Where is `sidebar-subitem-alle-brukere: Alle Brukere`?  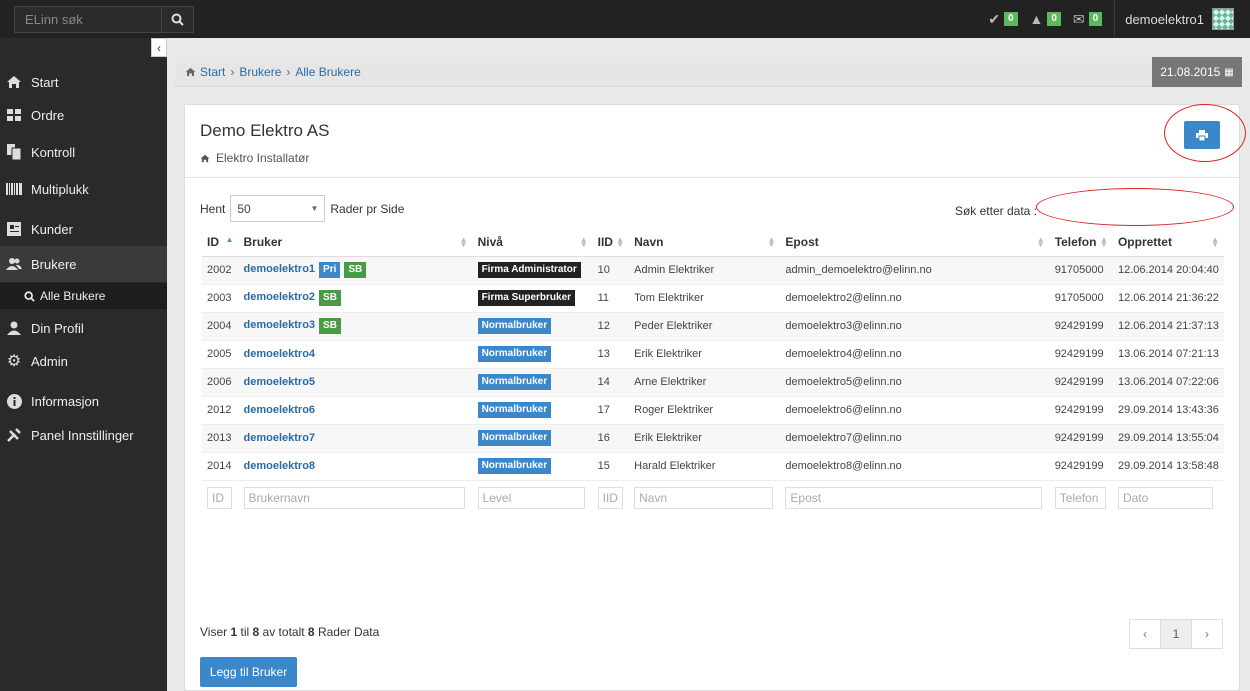 sidebar-subitem-alle-brukere: Alle Brukere is located at coordinates (83, 296).